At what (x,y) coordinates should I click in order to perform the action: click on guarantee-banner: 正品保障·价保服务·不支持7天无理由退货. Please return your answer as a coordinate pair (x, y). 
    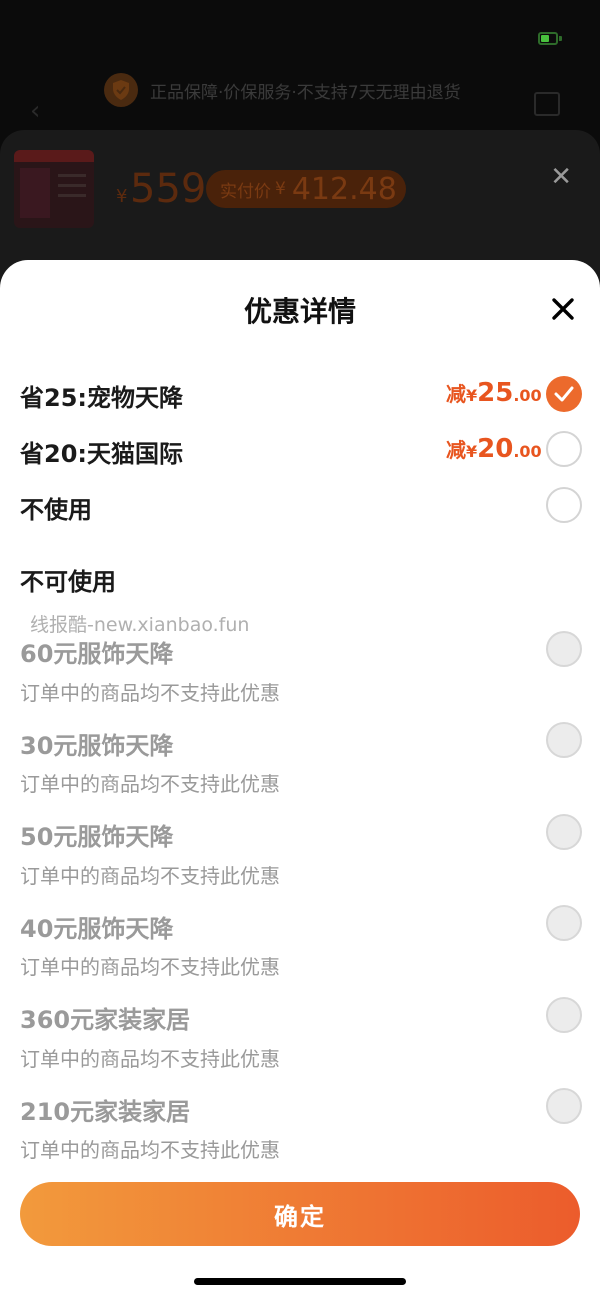
    Looking at the image, I should click on (304, 90).